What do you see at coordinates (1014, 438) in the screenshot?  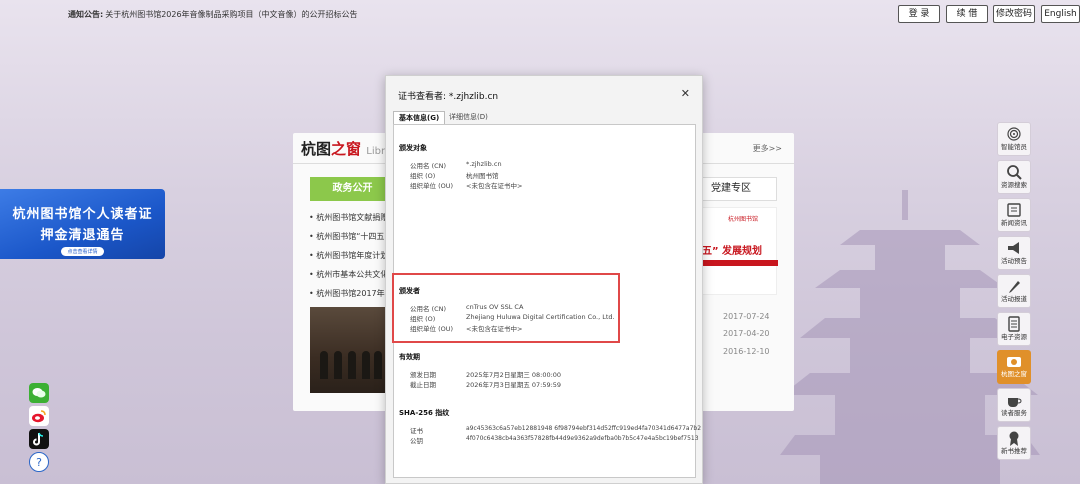 I see `award-icon` at bounding box center [1014, 438].